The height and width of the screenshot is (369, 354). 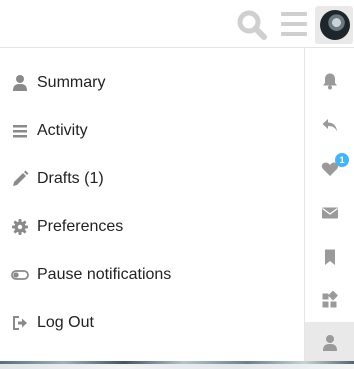 I want to click on notification-badge: 1, so click(x=342, y=160).